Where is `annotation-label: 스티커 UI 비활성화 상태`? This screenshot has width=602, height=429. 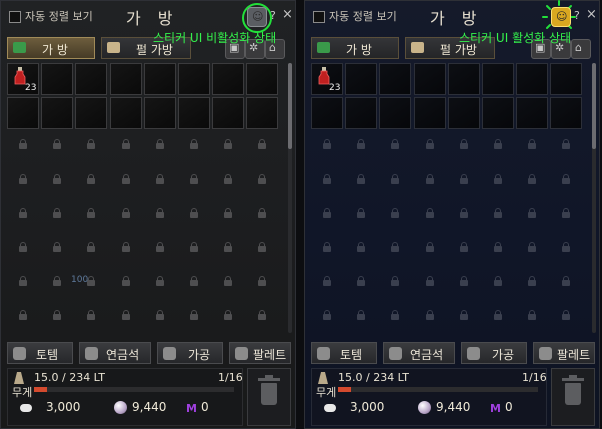
annotation-label: 스티커 UI 비활성화 상태 is located at coordinates (215, 38).